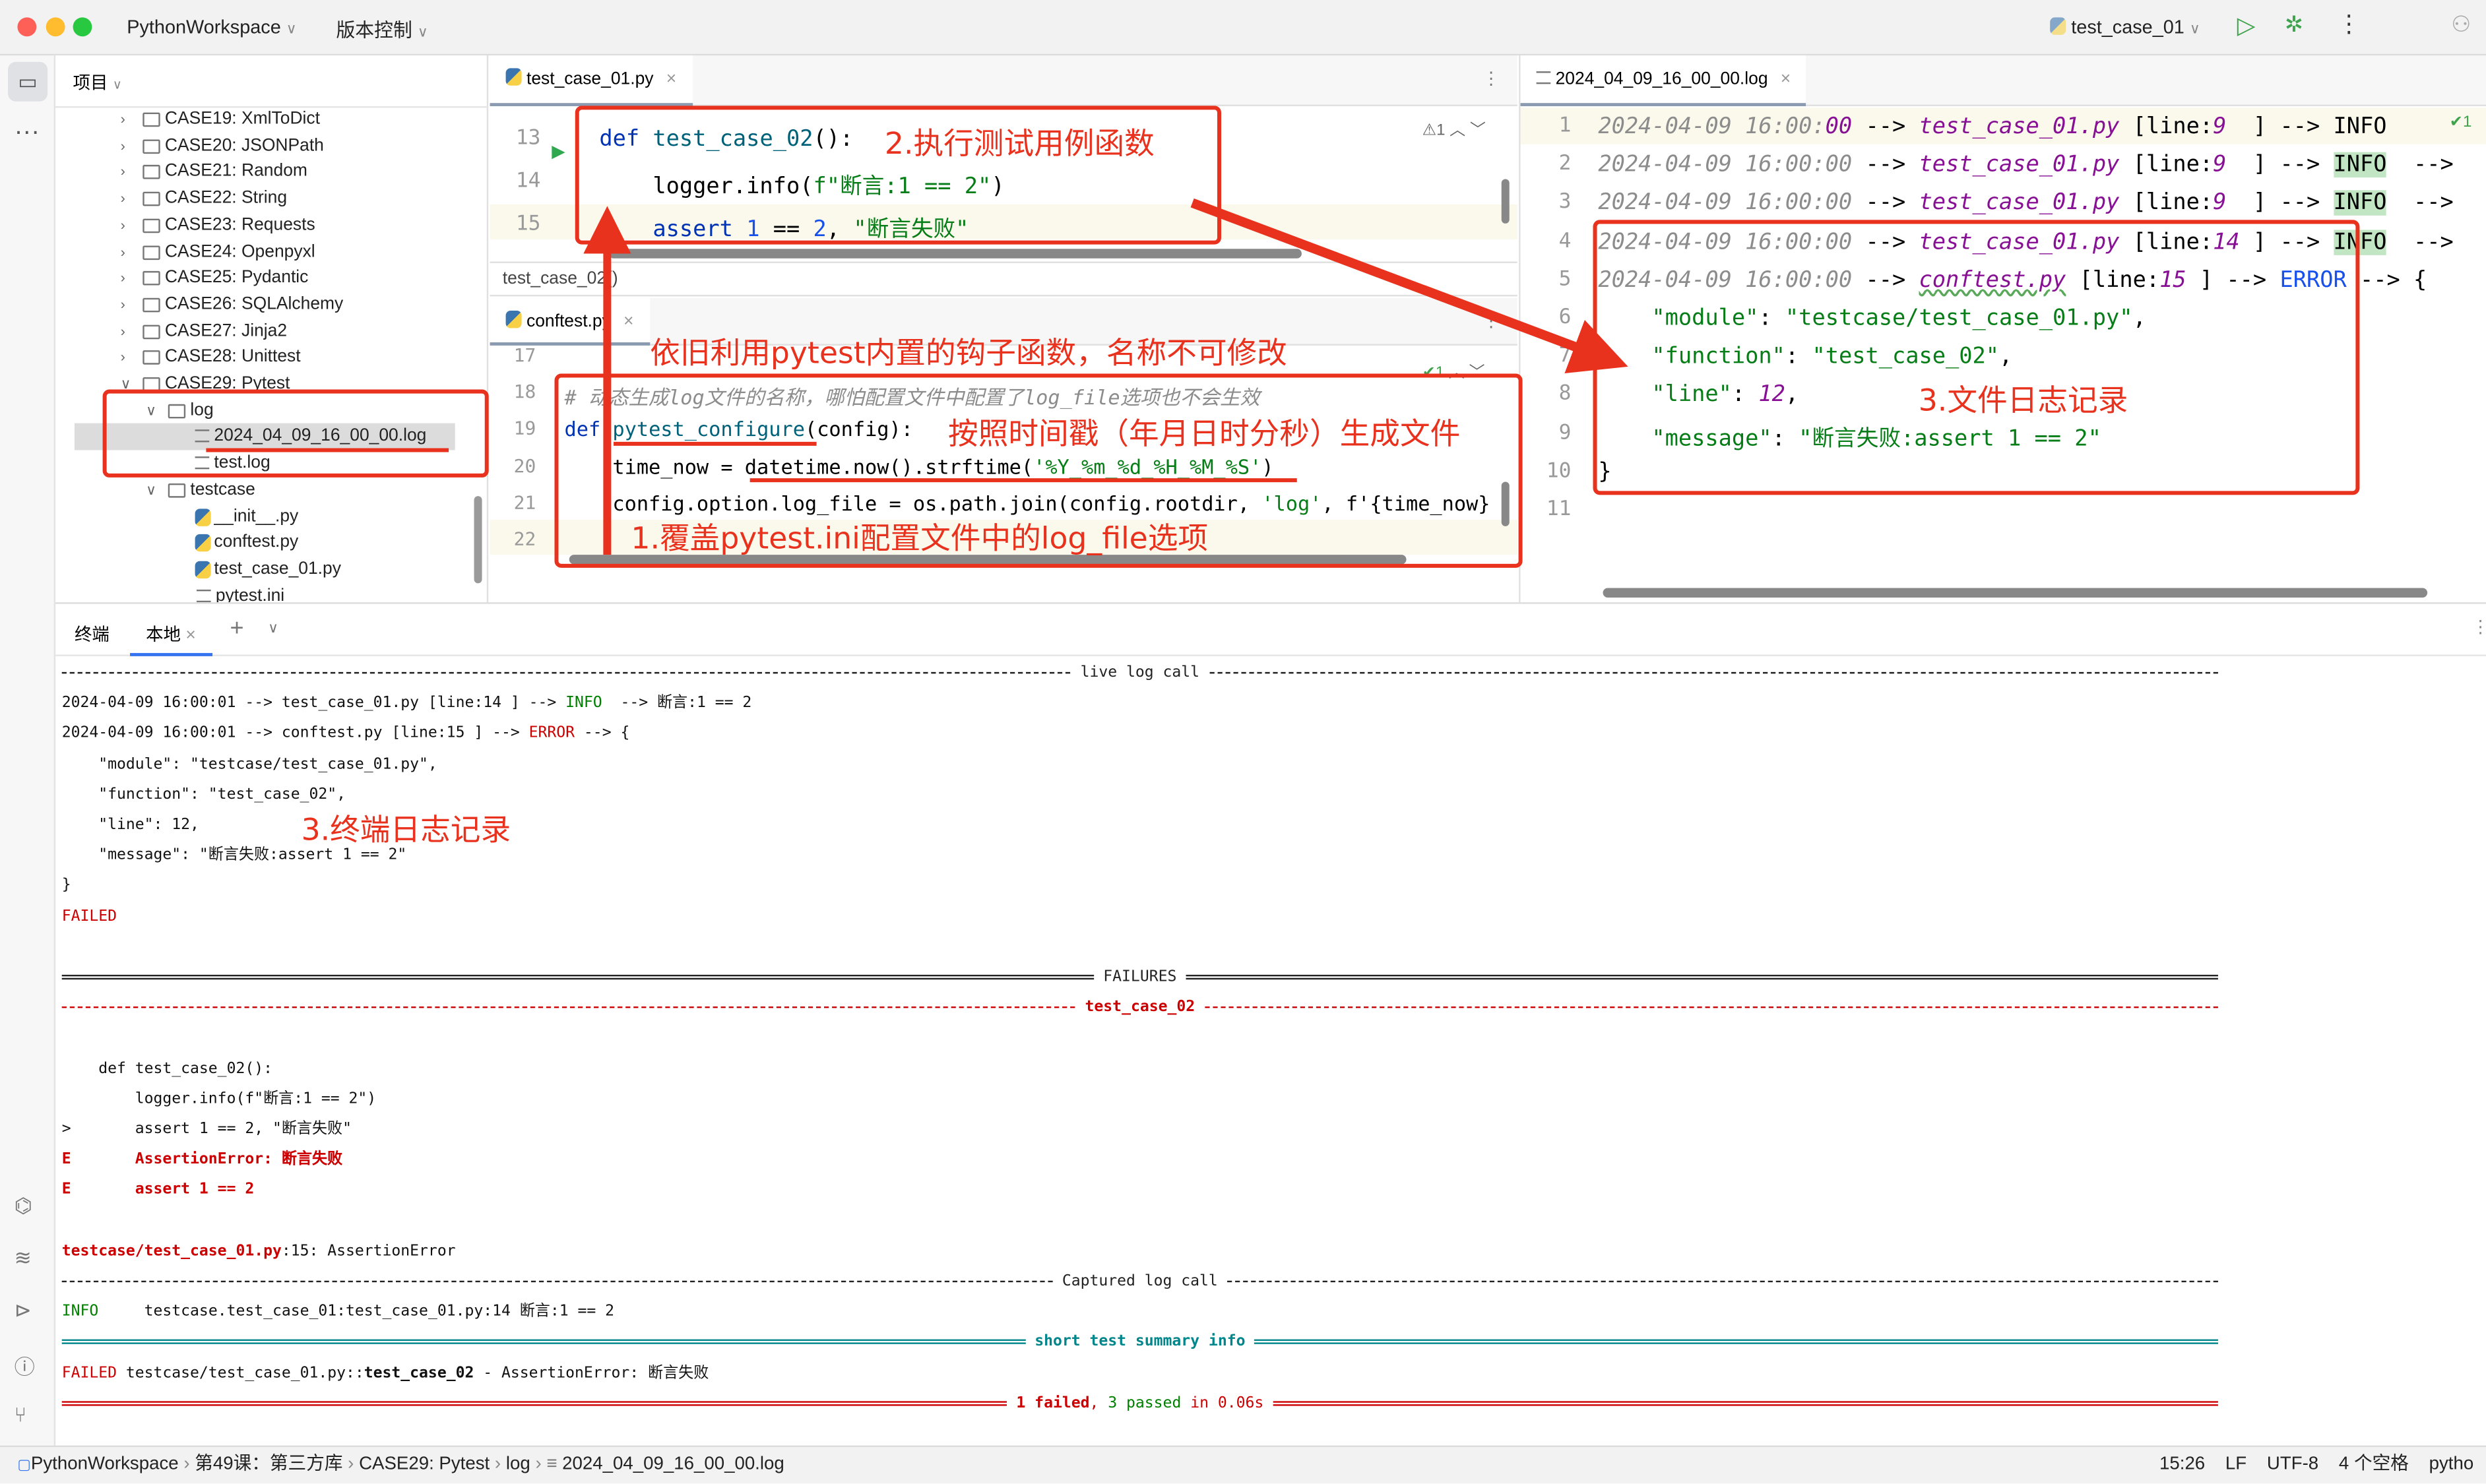  I want to click on annotation-file-log: 3.文件日志记录, so click(2023, 401).